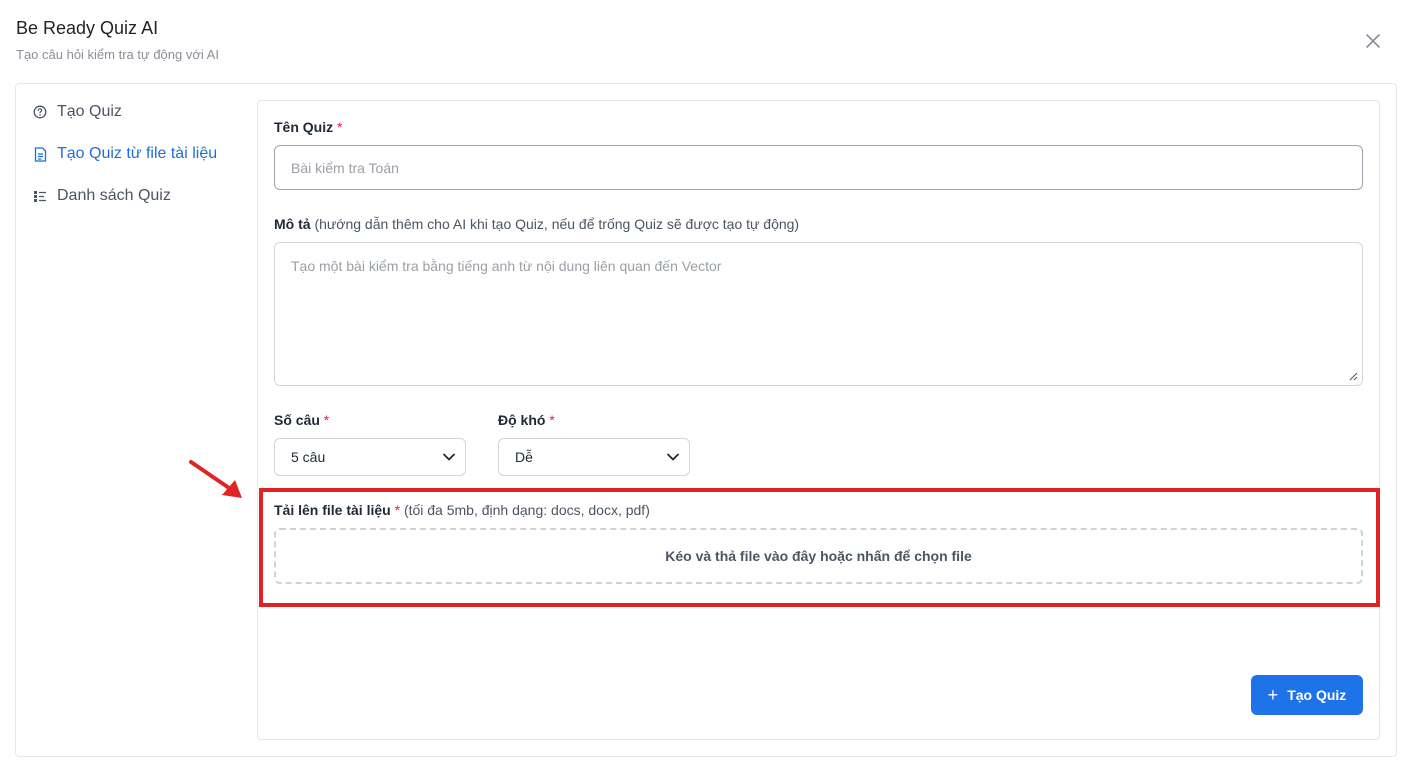 This screenshot has width=1404, height=760. What do you see at coordinates (137, 112) in the screenshot?
I see `sidebar-item-create-quiz: Tạo Quiz` at bounding box center [137, 112].